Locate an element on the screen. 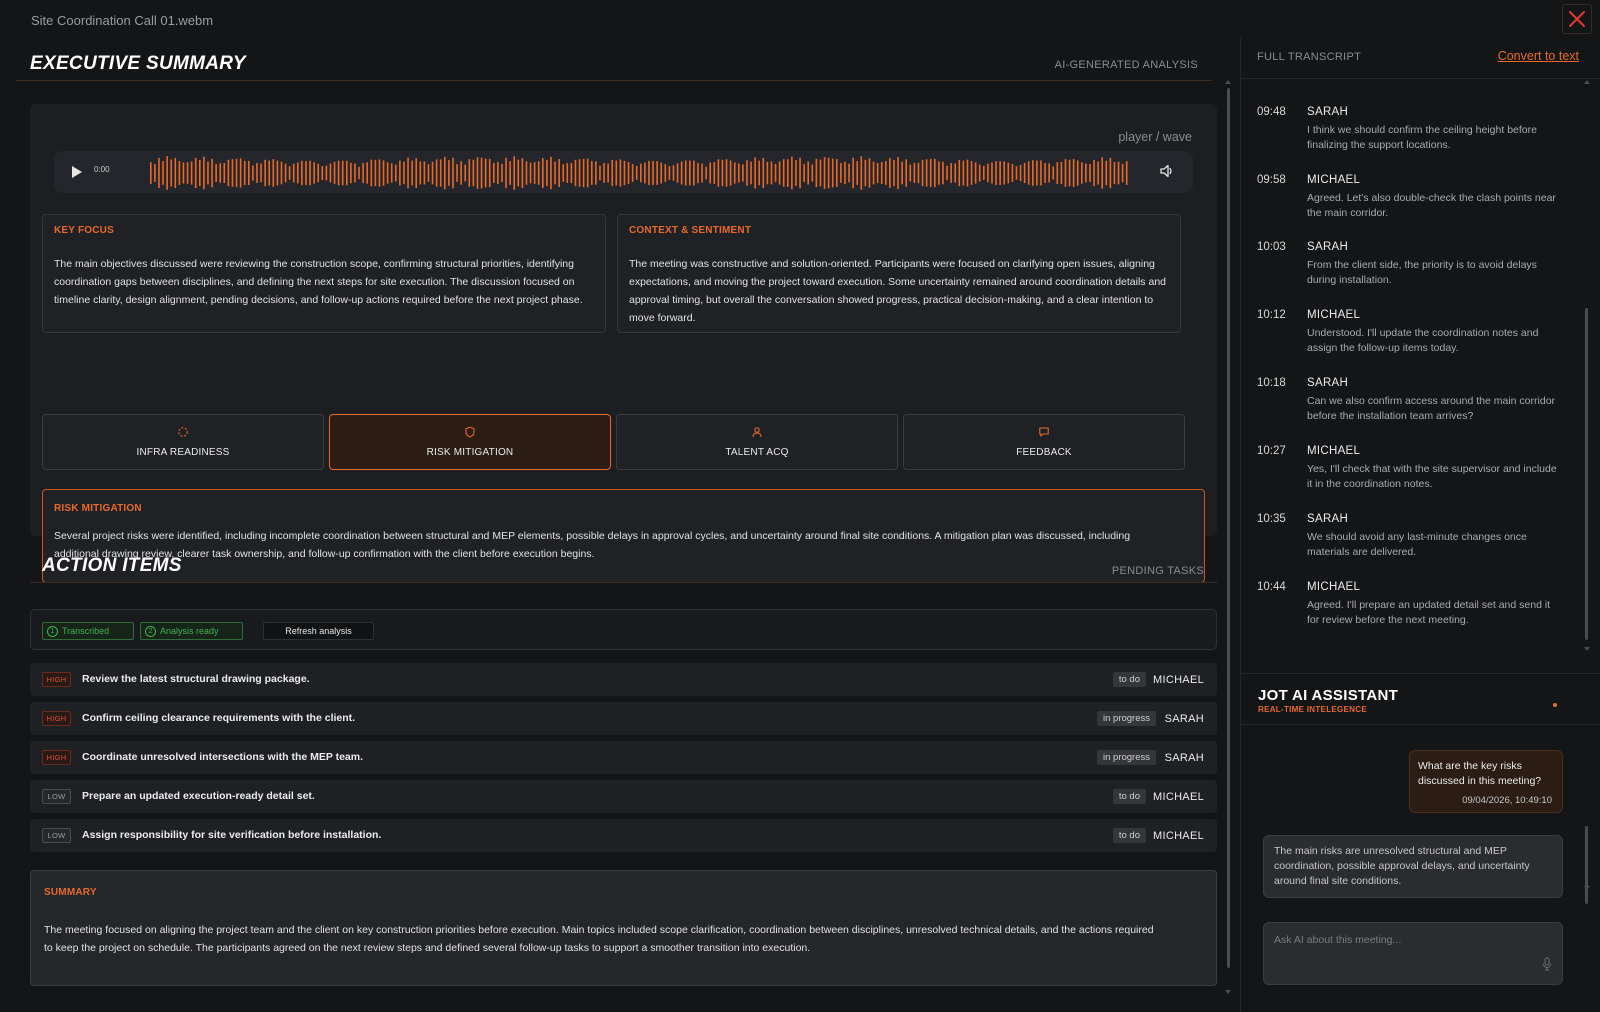 The width and height of the screenshot is (1600, 1012). transcript-label: FULL TRANSCRIPT is located at coordinates (1309, 57).